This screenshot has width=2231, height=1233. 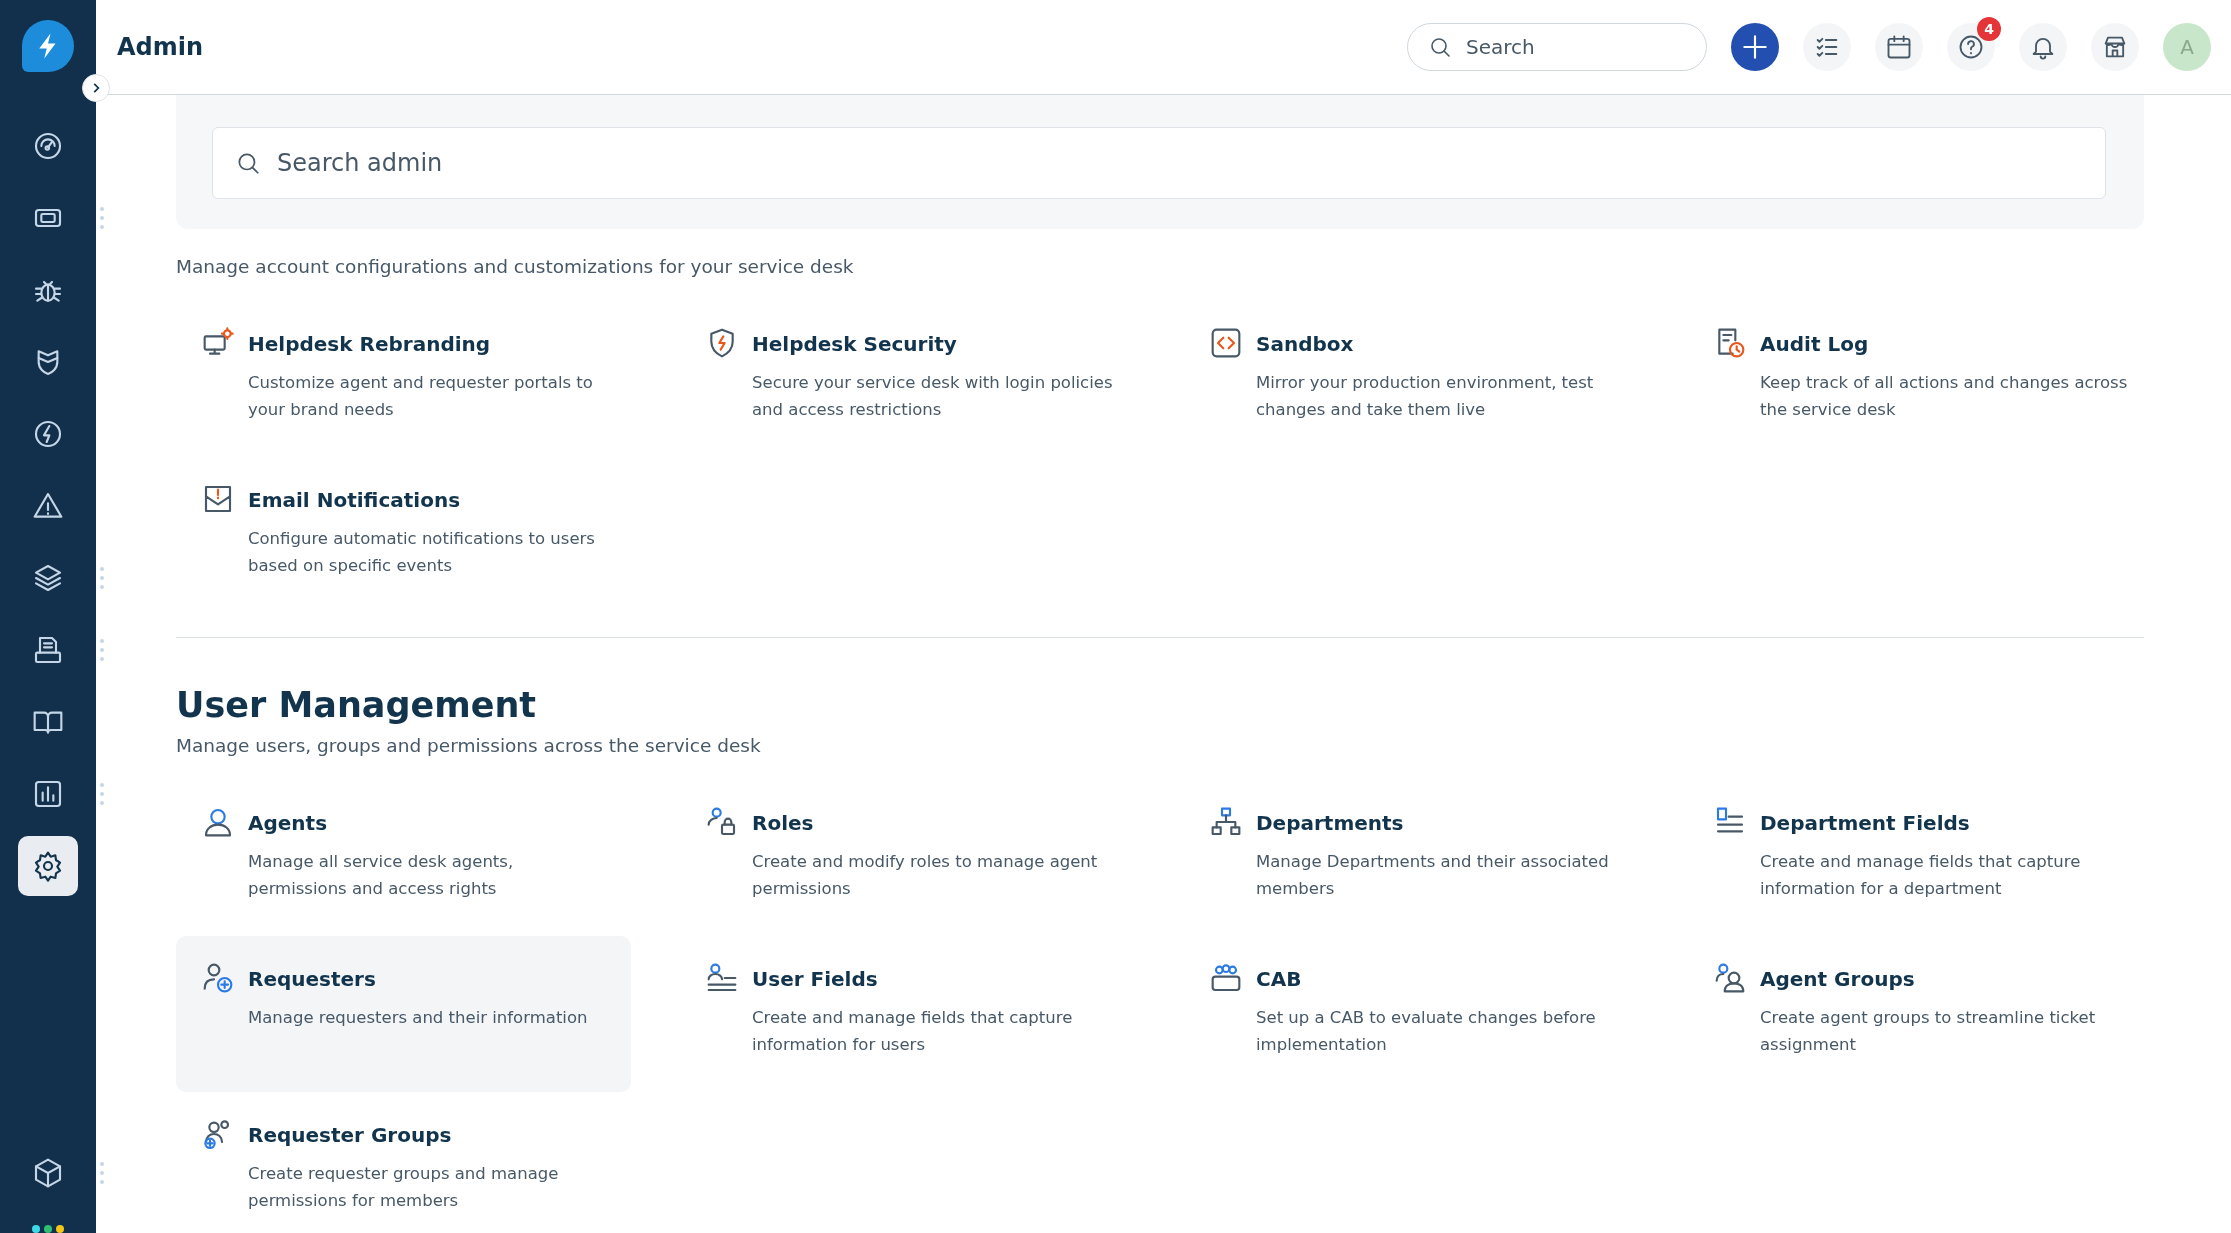 I want to click on cube-icon, so click(x=48, y=1173).